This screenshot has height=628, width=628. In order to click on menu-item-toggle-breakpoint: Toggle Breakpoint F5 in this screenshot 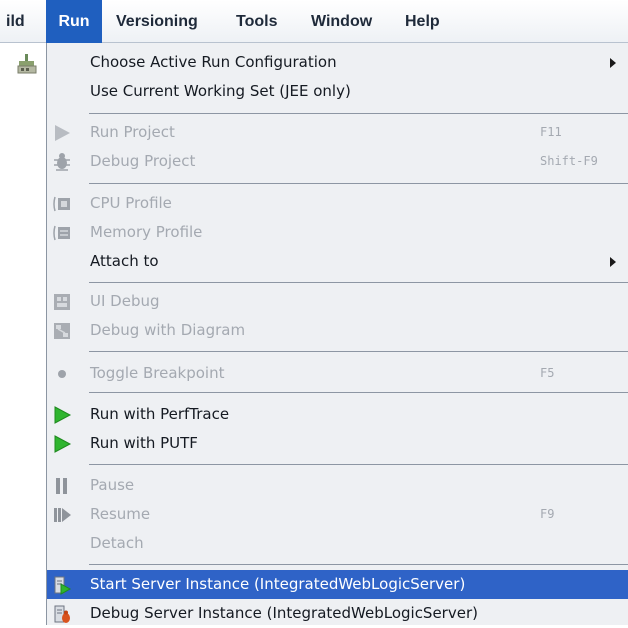, I will do `click(337, 373)`.